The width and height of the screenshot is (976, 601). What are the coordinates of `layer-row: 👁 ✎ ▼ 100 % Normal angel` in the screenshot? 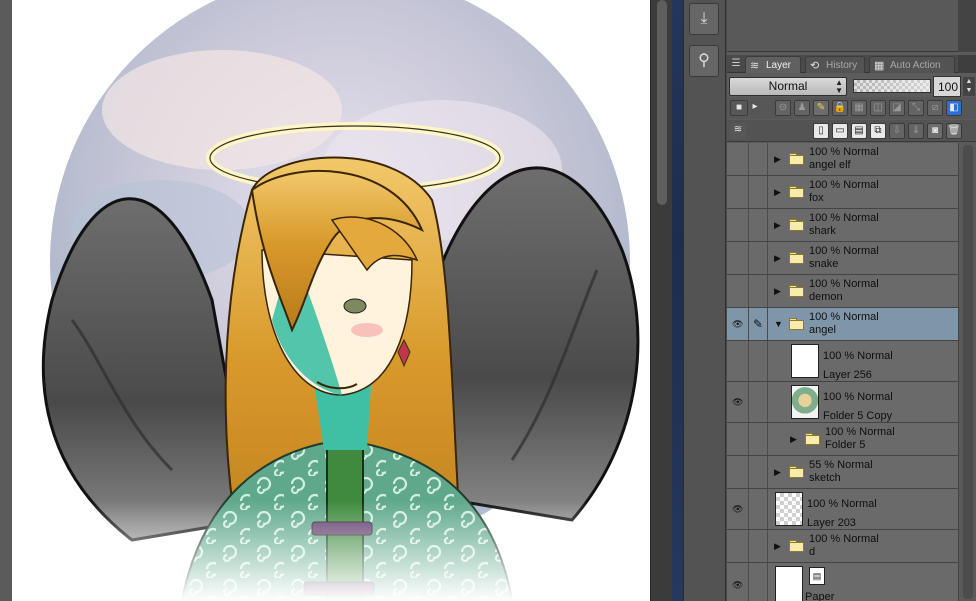 It's located at (842, 324).